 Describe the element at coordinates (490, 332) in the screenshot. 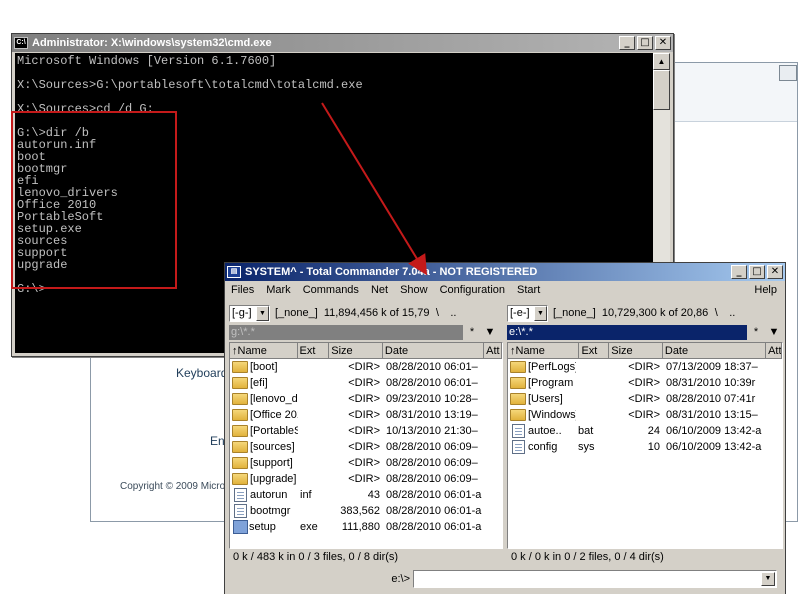

I see `left-hotlist-icon: ▼` at that location.